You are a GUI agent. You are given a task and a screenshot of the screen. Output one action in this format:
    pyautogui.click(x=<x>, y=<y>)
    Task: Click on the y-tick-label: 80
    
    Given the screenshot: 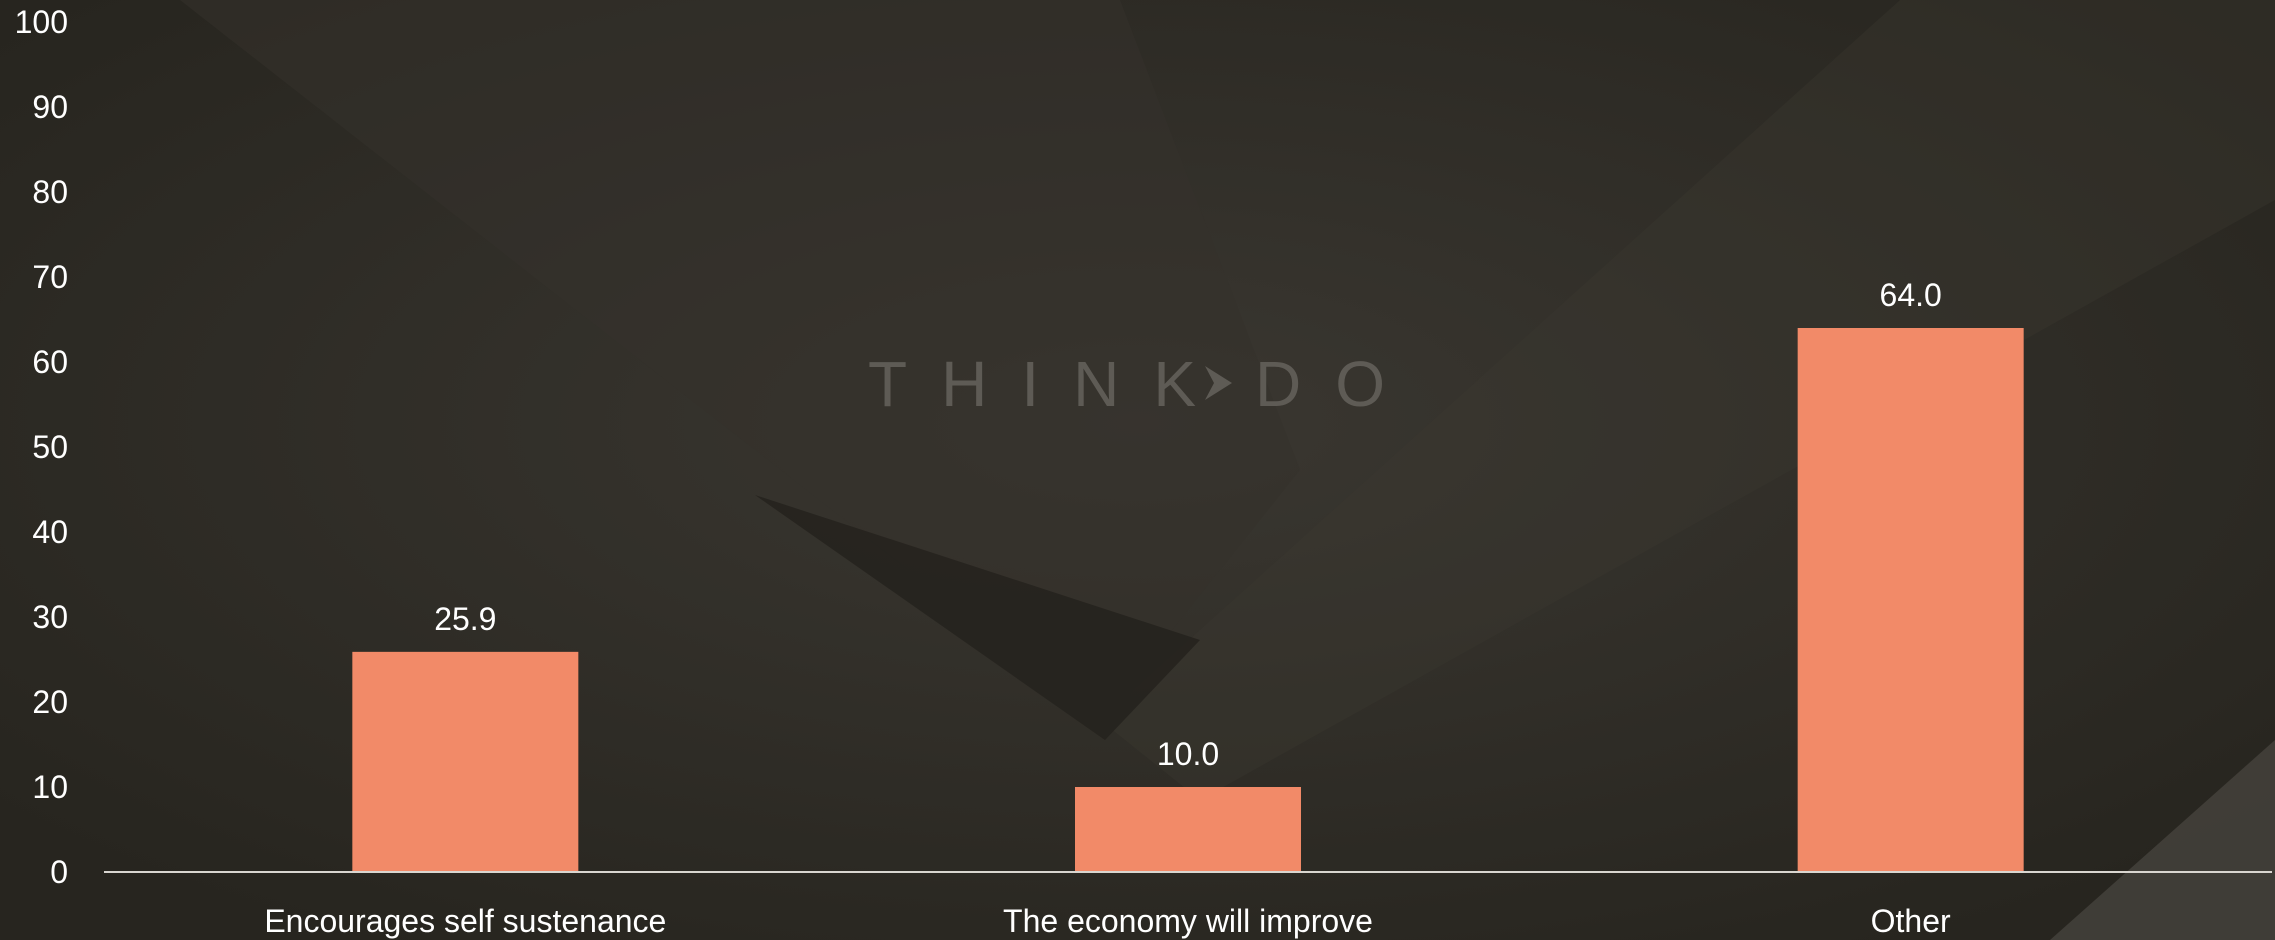 What is the action you would take?
    pyautogui.click(x=50, y=192)
    